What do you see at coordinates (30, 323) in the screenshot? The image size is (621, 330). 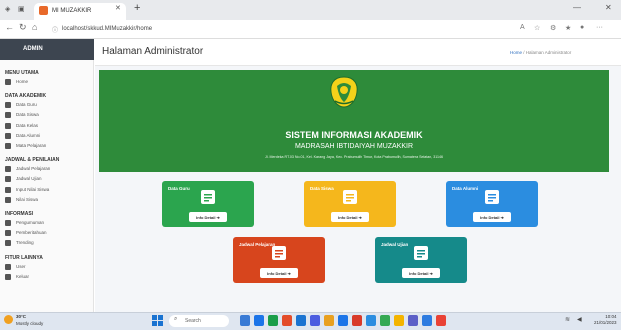 I see `weather-desc: Mostly cloudy` at bounding box center [30, 323].